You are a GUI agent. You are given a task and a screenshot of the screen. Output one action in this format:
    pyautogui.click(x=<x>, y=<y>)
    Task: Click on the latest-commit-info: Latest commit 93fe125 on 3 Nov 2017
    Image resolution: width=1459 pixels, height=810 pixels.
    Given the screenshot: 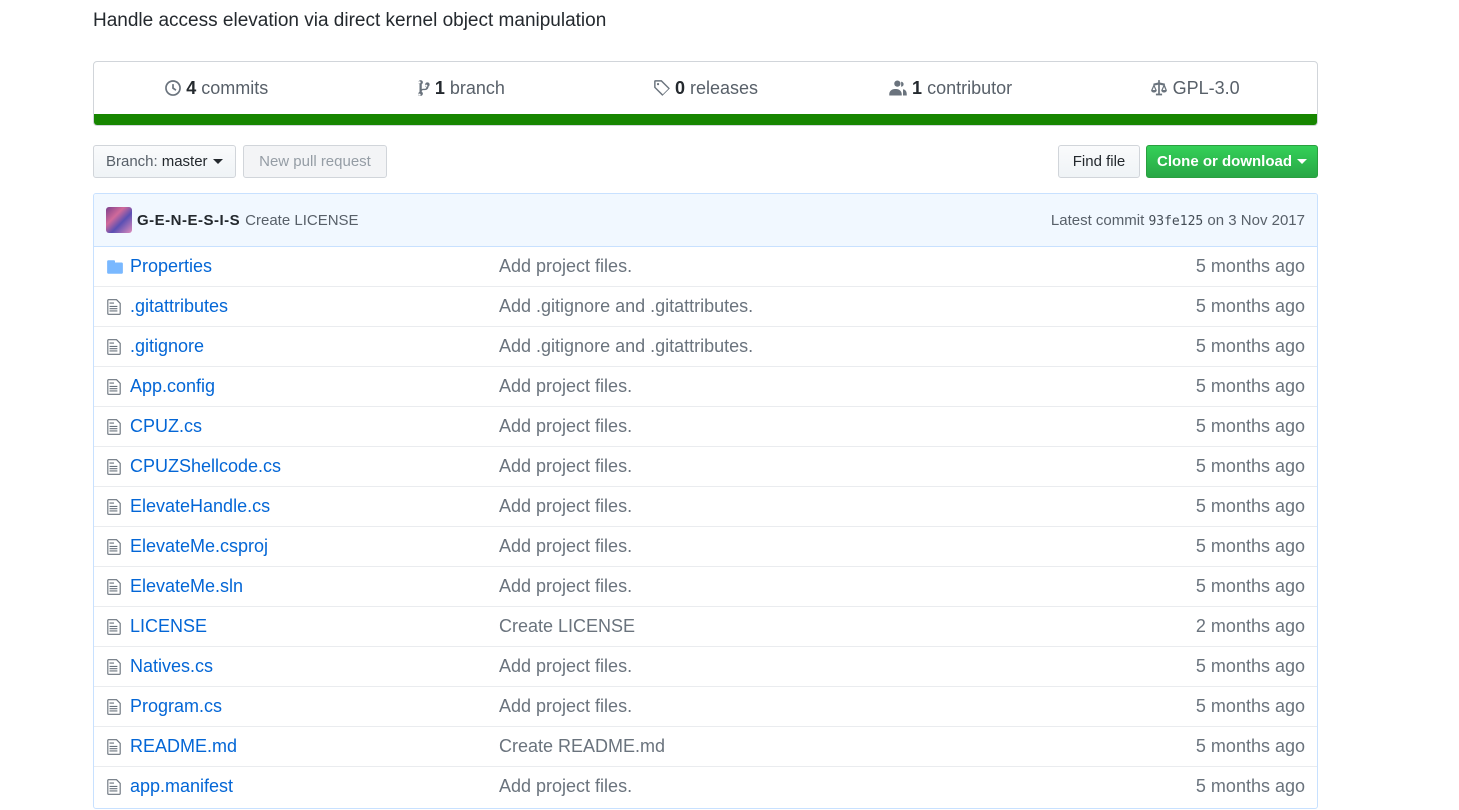 What is the action you would take?
    pyautogui.click(x=1178, y=220)
    